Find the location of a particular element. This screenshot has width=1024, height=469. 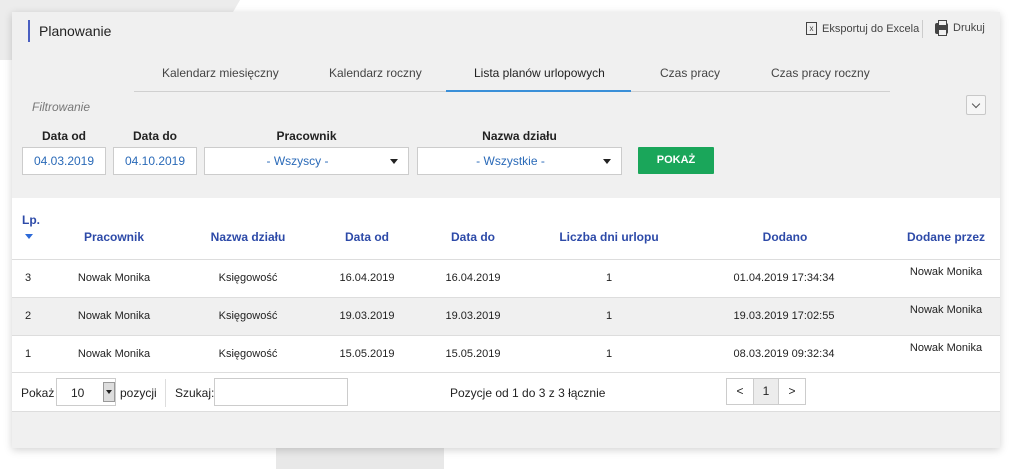

date-to-input: 04.10.2019 is located at coordinates (155, 161).